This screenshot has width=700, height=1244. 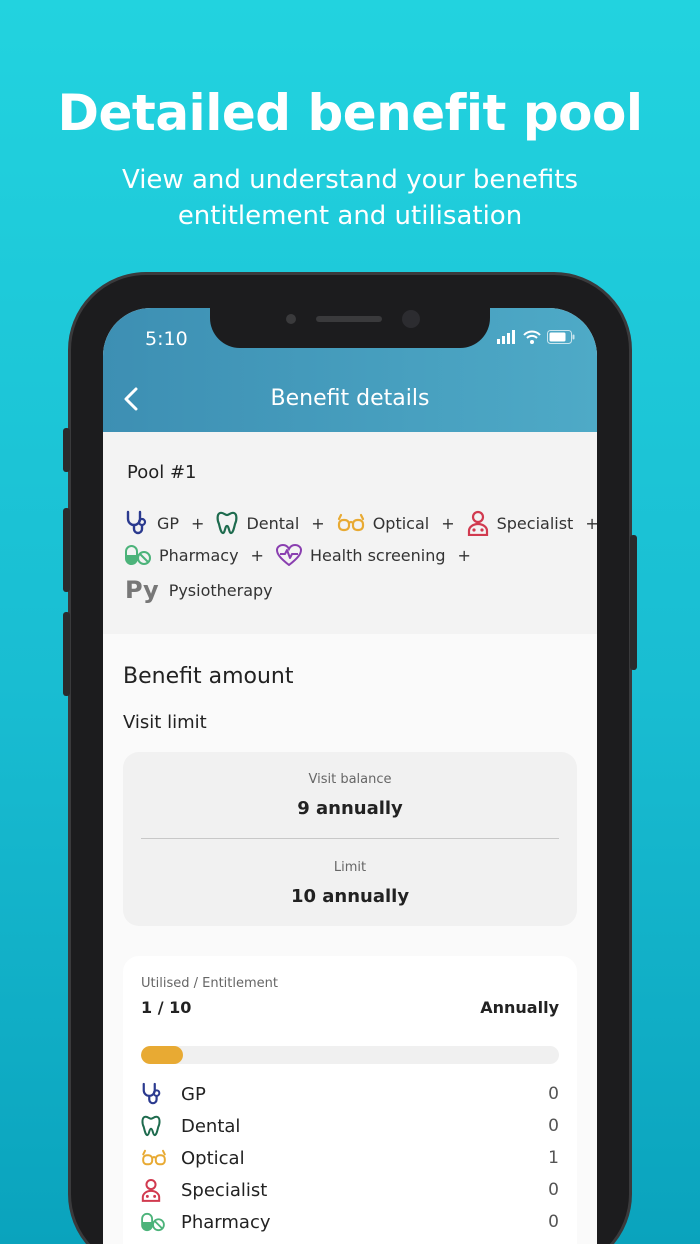 What do you see at coordinates (350, 1222) in the screenshot?
I see `utilisation-row-pharmacy: Pharmacy 0` at bounding box center [350, 1222].